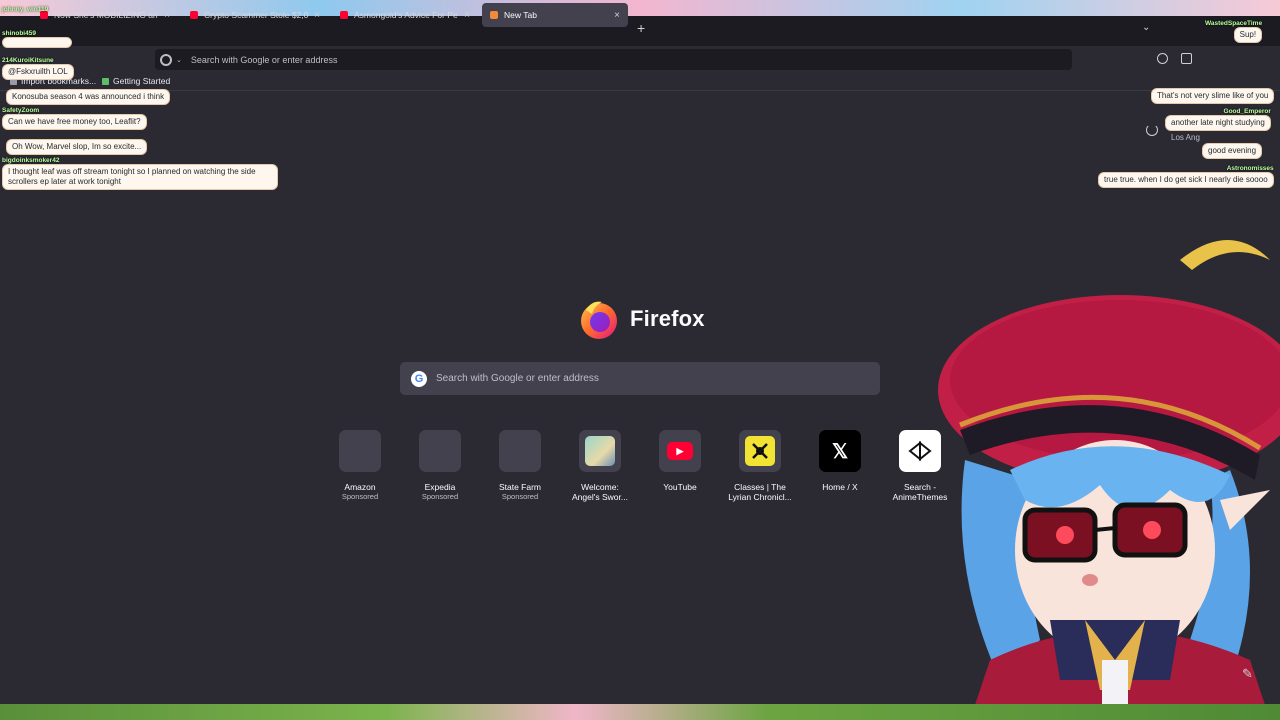 This screenshot has height=720, width=1280. I want to click on top-site-state-farm: State Farm Sponsored, so click(520, 466).